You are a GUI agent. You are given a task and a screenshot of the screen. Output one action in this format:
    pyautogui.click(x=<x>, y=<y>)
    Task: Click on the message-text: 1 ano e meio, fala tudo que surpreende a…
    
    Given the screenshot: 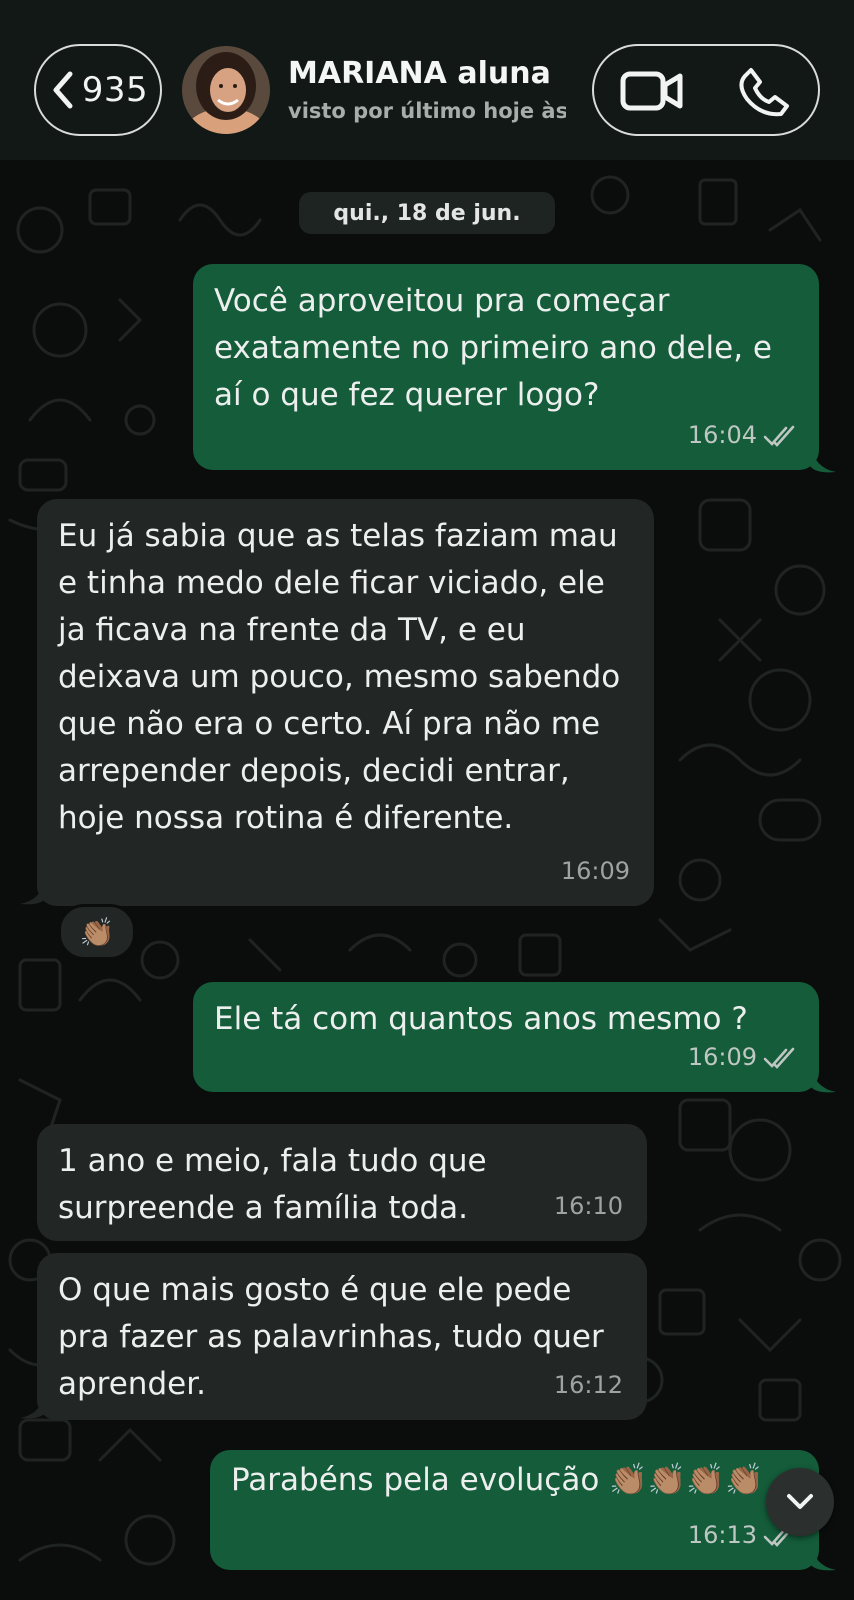 What is the action you would take?
    pyautogui.click(x=272, y=1184)
    